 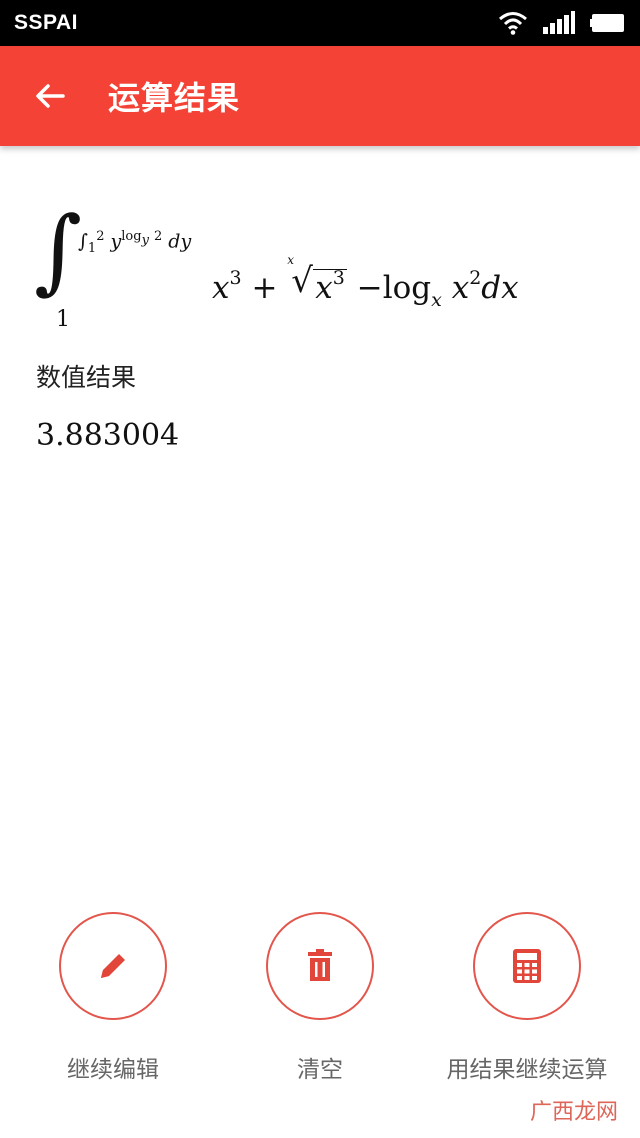 What do you see at coordinates (320, 1070) in the screenshot?
I see `clear-label: 清空` at bounding box center [320, 1070].